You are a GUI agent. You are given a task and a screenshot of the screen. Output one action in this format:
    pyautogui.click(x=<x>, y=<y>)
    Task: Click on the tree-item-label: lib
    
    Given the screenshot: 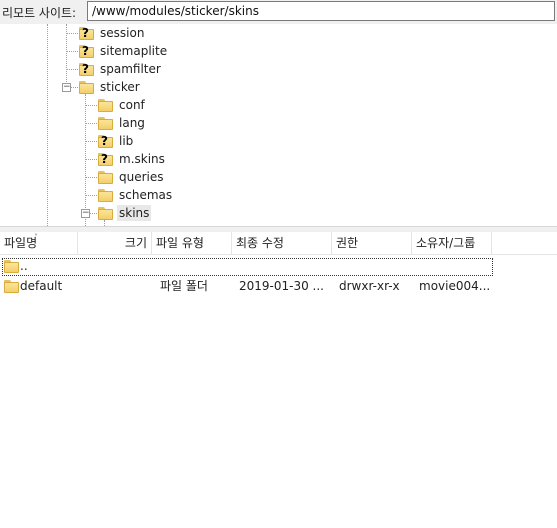 What is the action you would take?
    pyautogui.click(x=126, y=141)
    